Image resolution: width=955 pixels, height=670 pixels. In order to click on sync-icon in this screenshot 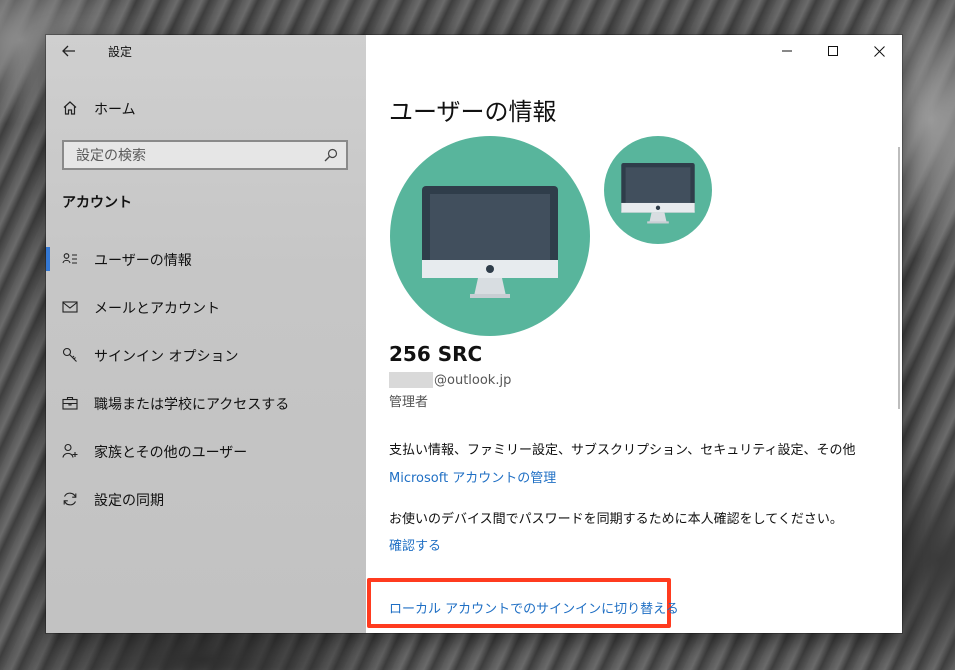, I will do `click(70, 499)`.